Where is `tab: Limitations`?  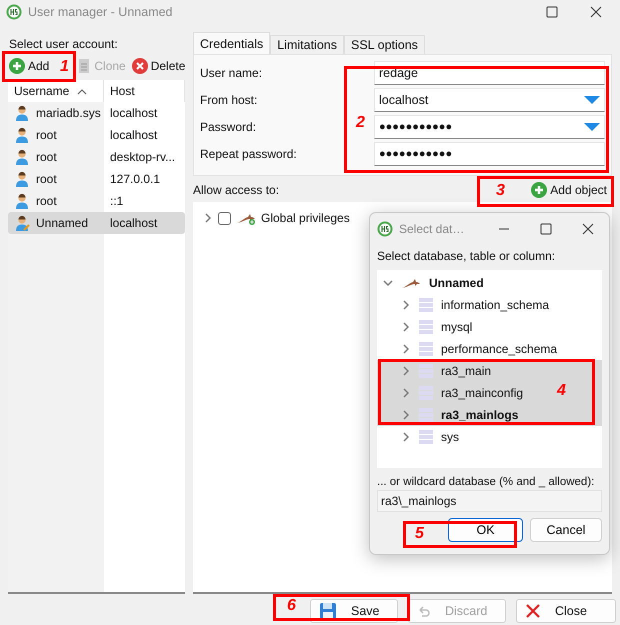 tab: Limitations is located at coordinates (307, 44).